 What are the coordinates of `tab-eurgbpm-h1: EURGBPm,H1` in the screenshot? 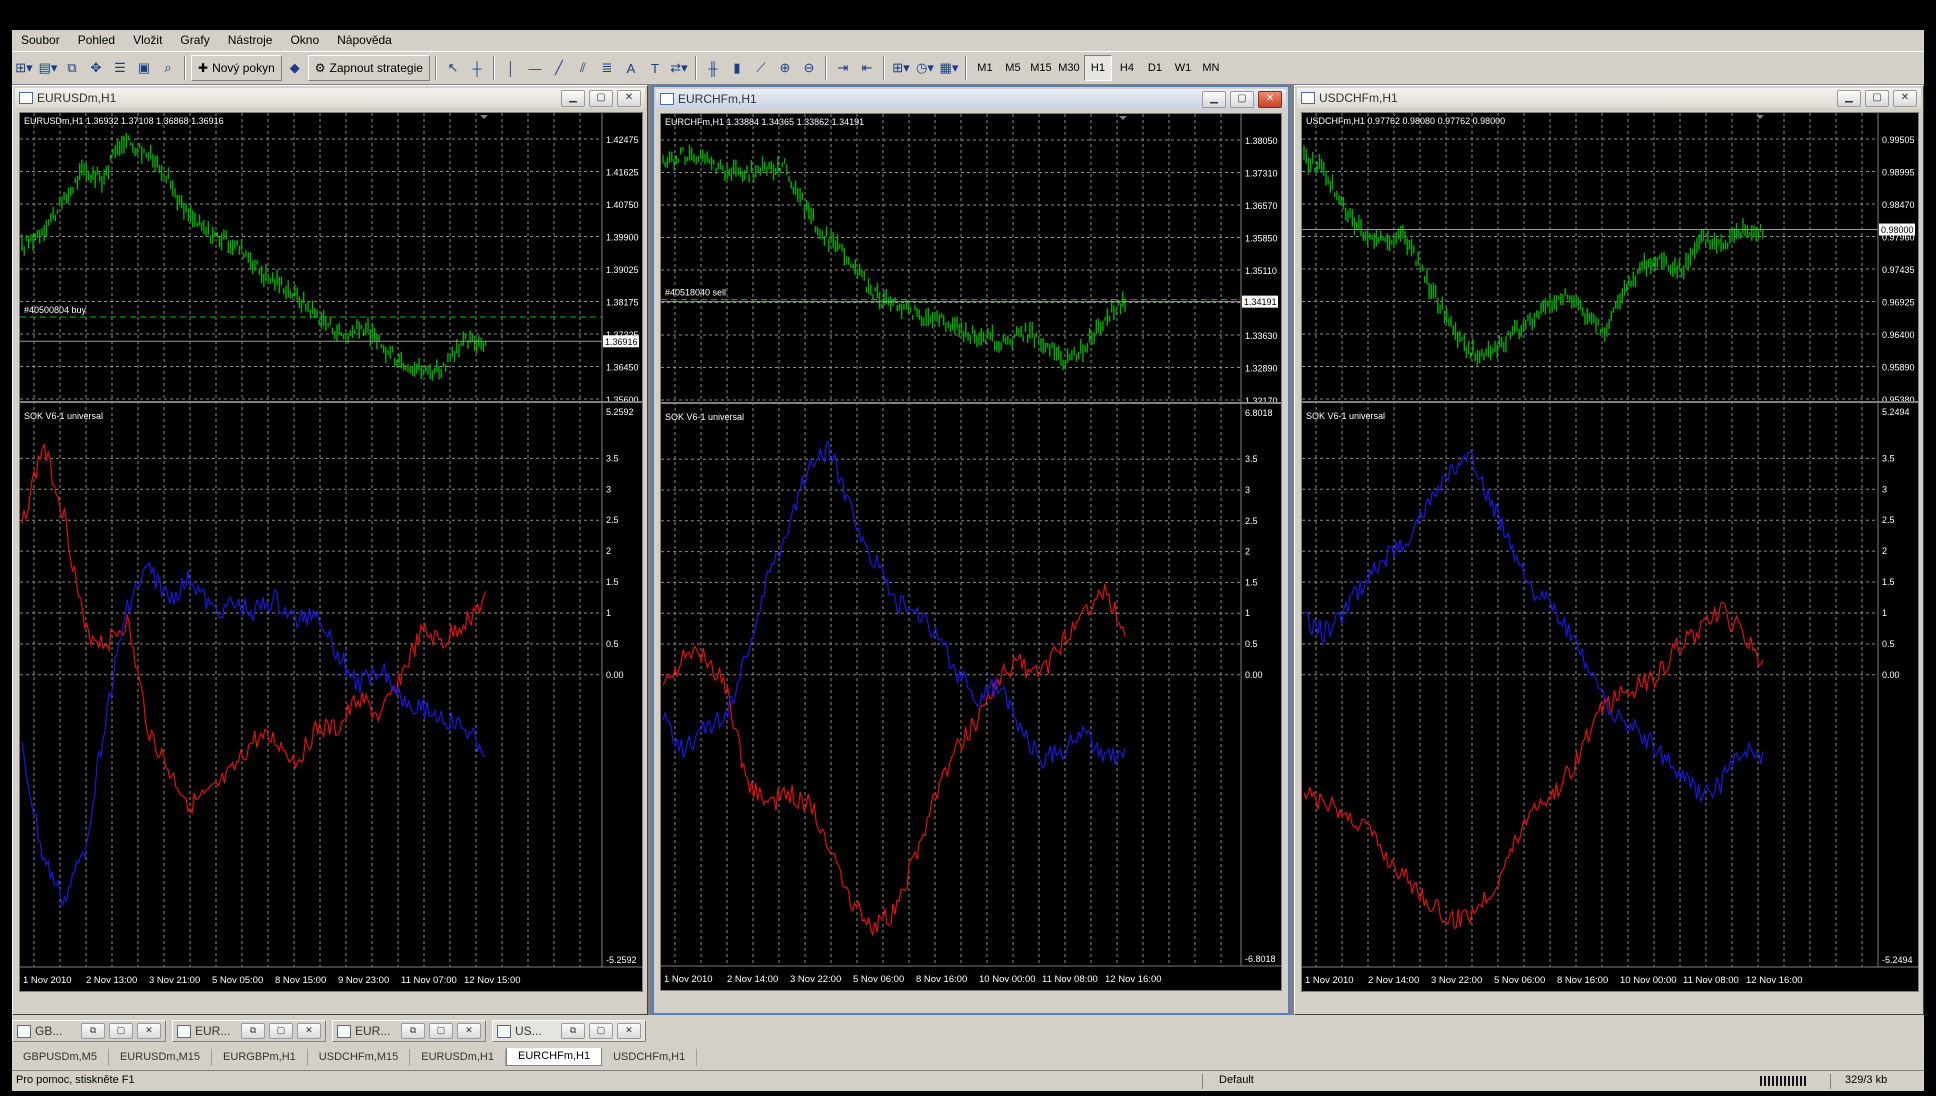 It's located at (260, 1057).